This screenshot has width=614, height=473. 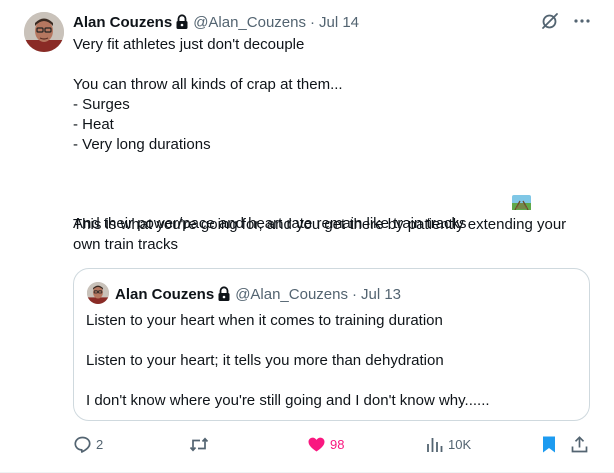 I want to click on bookmark-icon, so click(x=549, y=444).